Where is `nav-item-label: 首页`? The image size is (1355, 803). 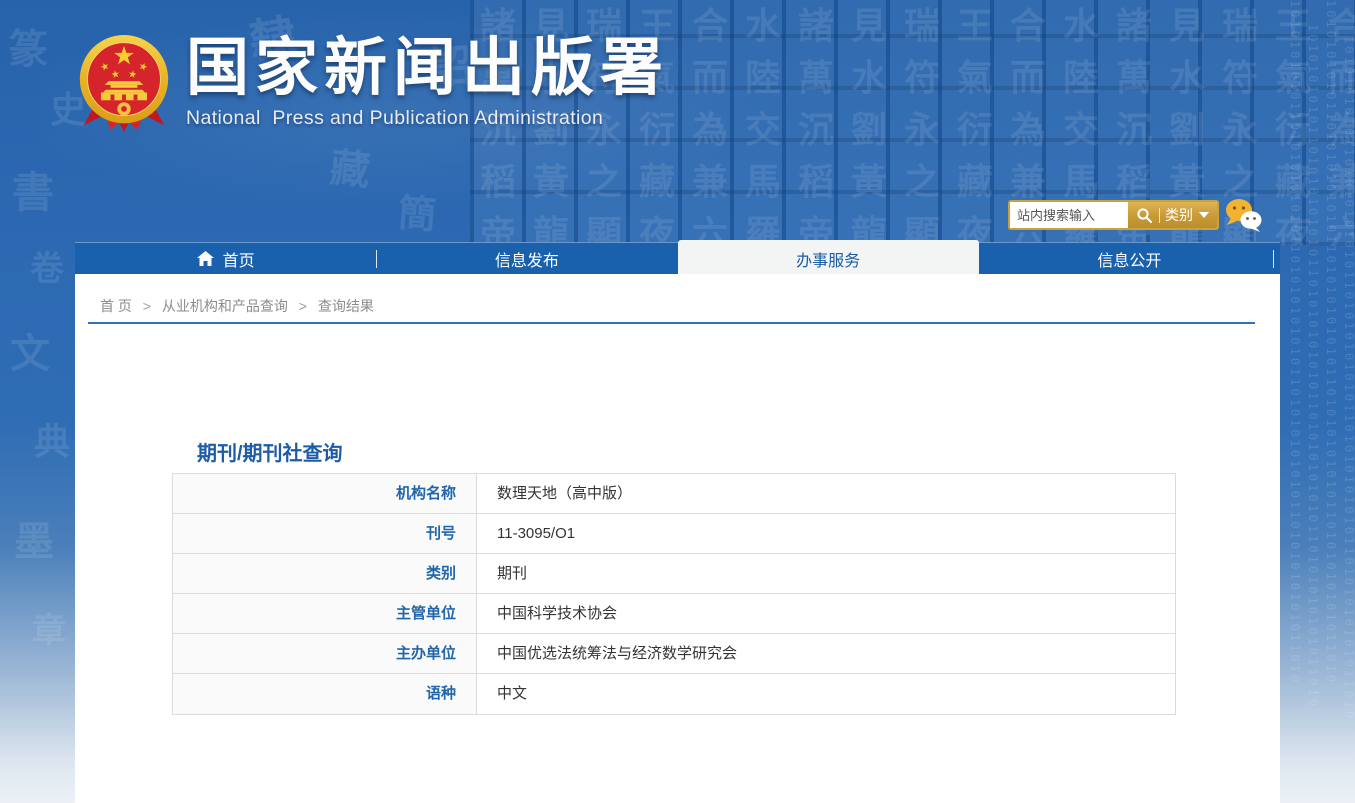 nav-item-label: 首页 is located at coordinates (238, 261).